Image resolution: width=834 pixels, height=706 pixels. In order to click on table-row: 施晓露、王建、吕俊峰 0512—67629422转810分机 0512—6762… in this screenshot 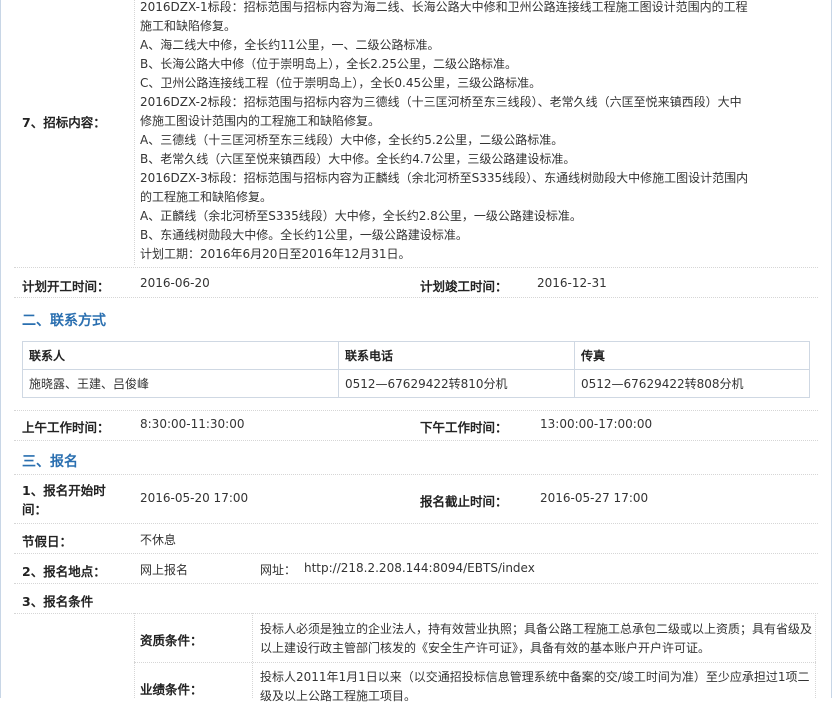, I will do `click(416, 383)`.